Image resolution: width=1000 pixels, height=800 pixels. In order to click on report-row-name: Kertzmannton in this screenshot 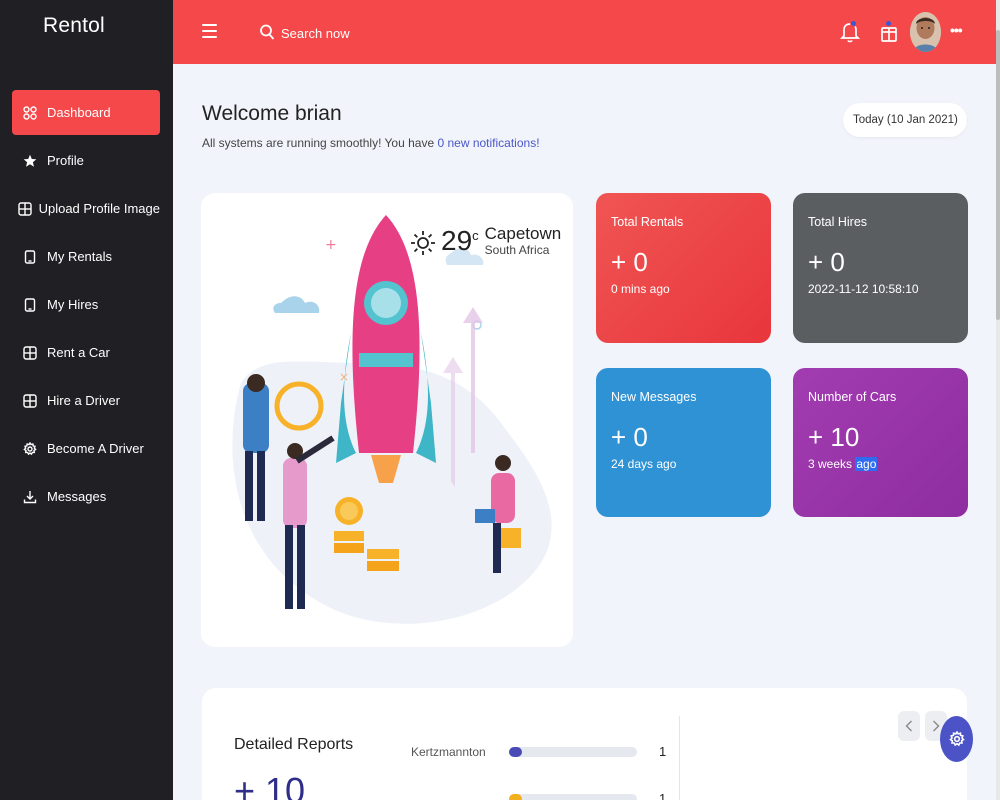, I will do `click(448, 751)`.